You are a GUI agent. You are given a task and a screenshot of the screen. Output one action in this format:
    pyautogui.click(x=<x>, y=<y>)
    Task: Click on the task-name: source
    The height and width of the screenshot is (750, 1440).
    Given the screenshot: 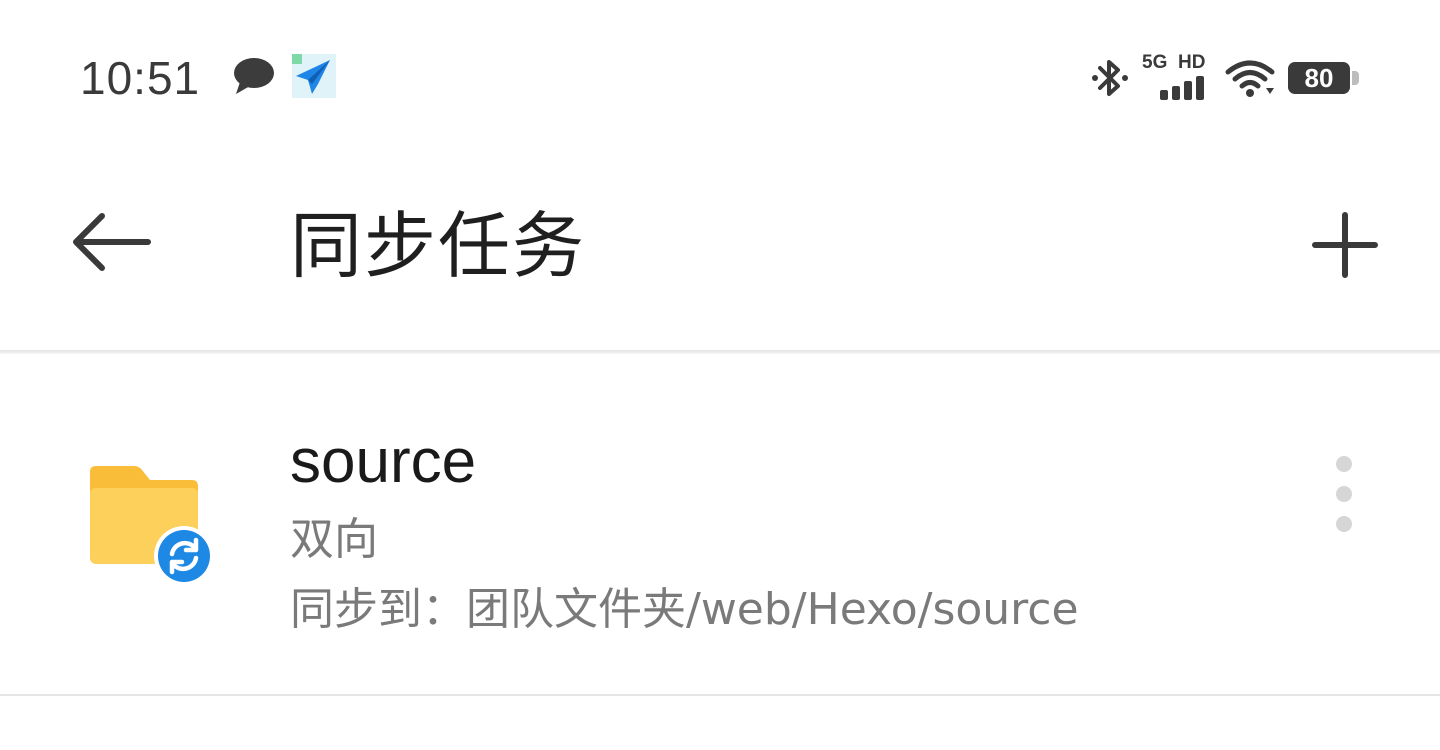 What is the action you would take?
    pyautogui.click(x=383, y=461)
    